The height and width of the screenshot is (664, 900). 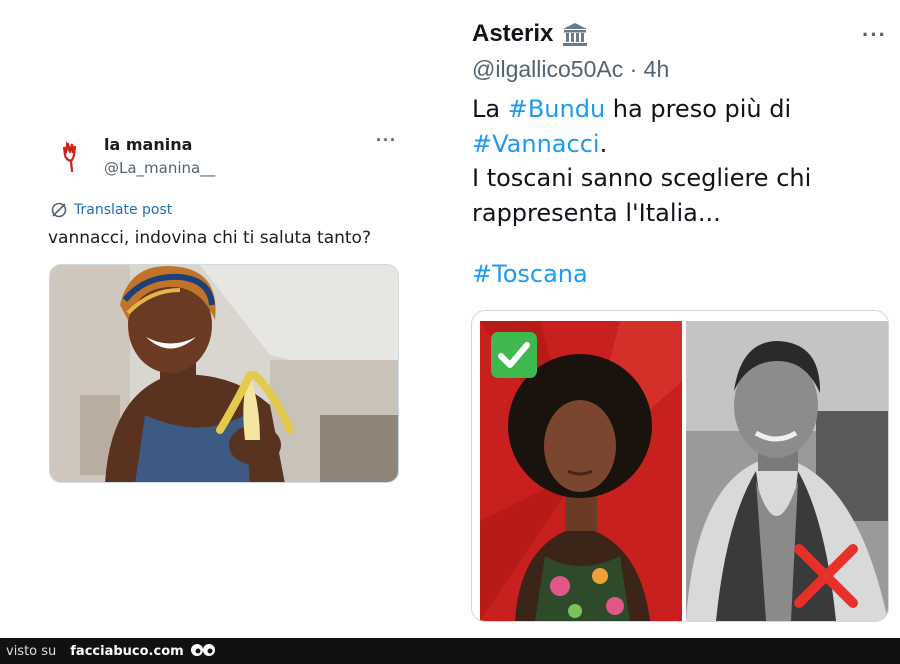 What do you see at coordinates (698, 109) in the screenshot?
I see `body-text: ha preso più di` at bounding box center [698, 109].